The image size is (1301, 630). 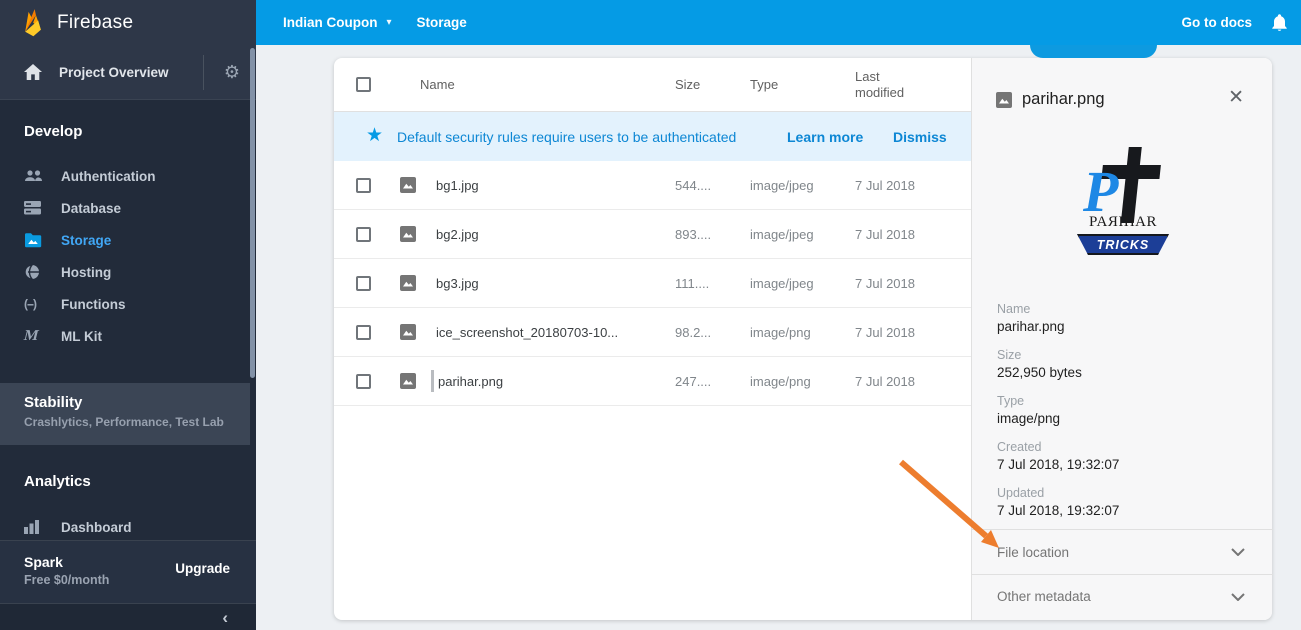 I want to click on select-all-checkbox, so click(x=363, y=84).